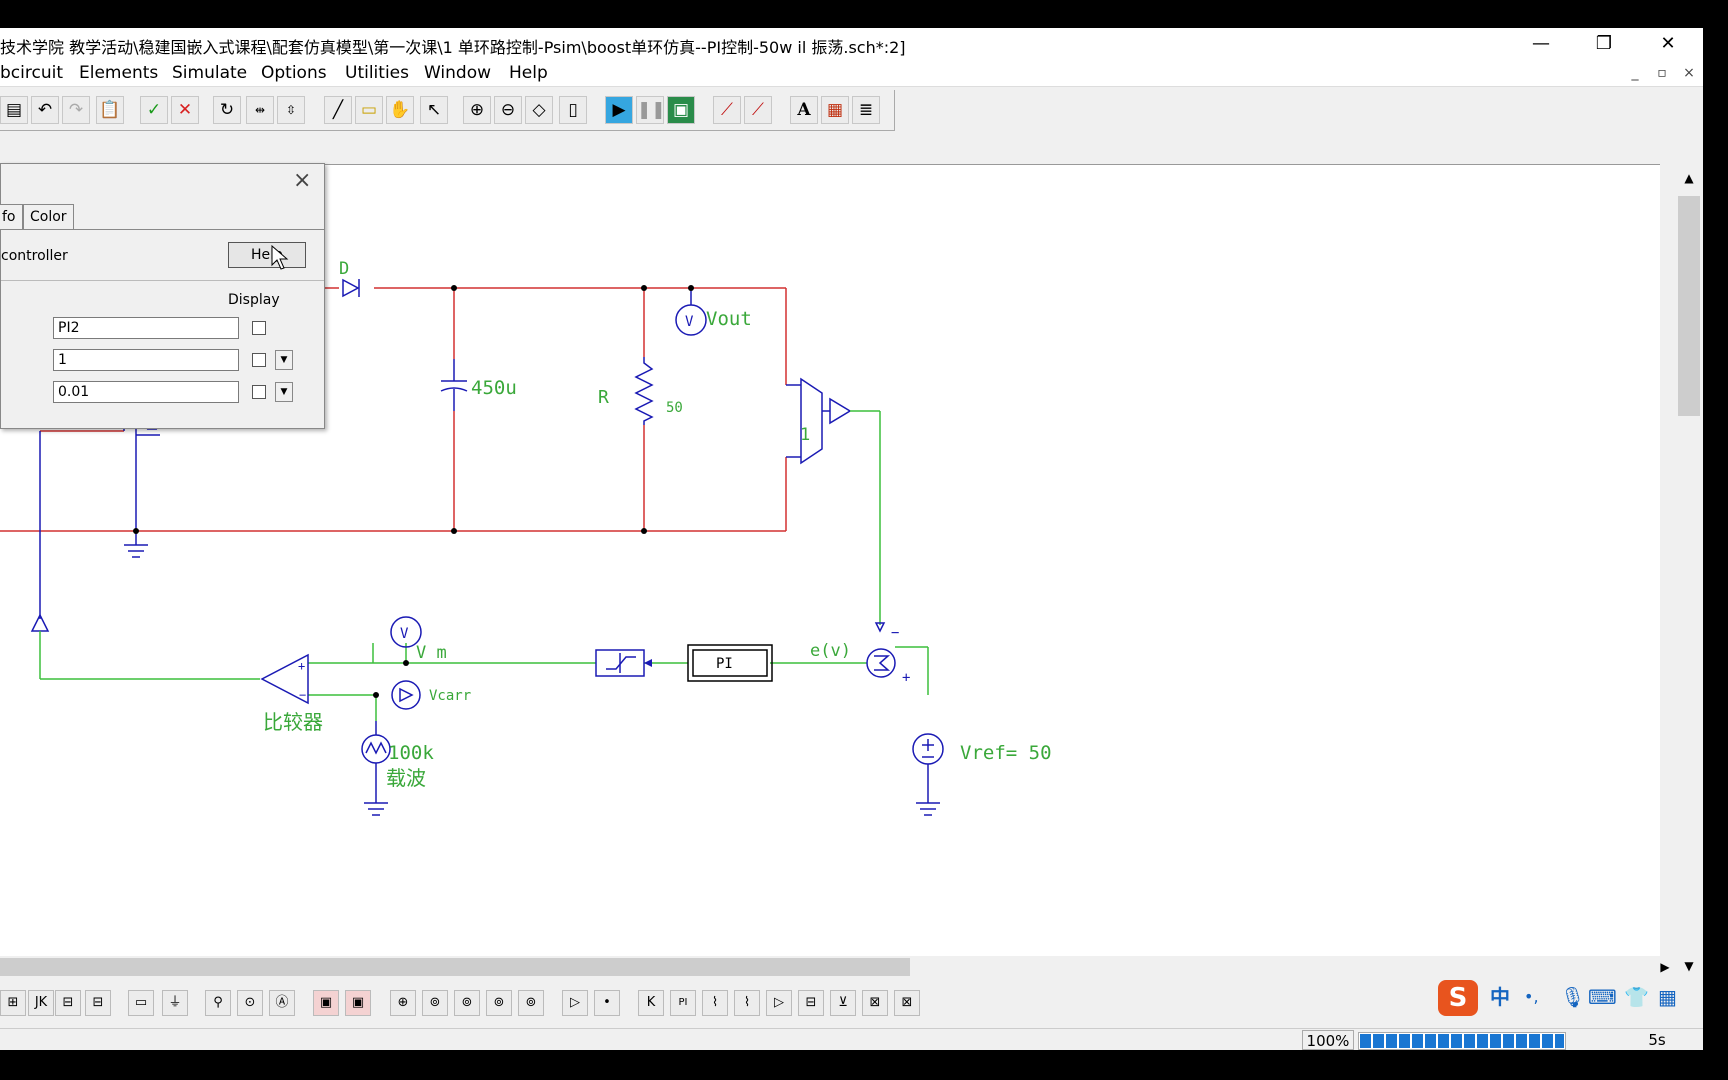 The height and width of the screenshot is (1080, 1728). Describe the element at coordinates (369, 110) in the screenshot. I see `label-icon: ▭` at that location.